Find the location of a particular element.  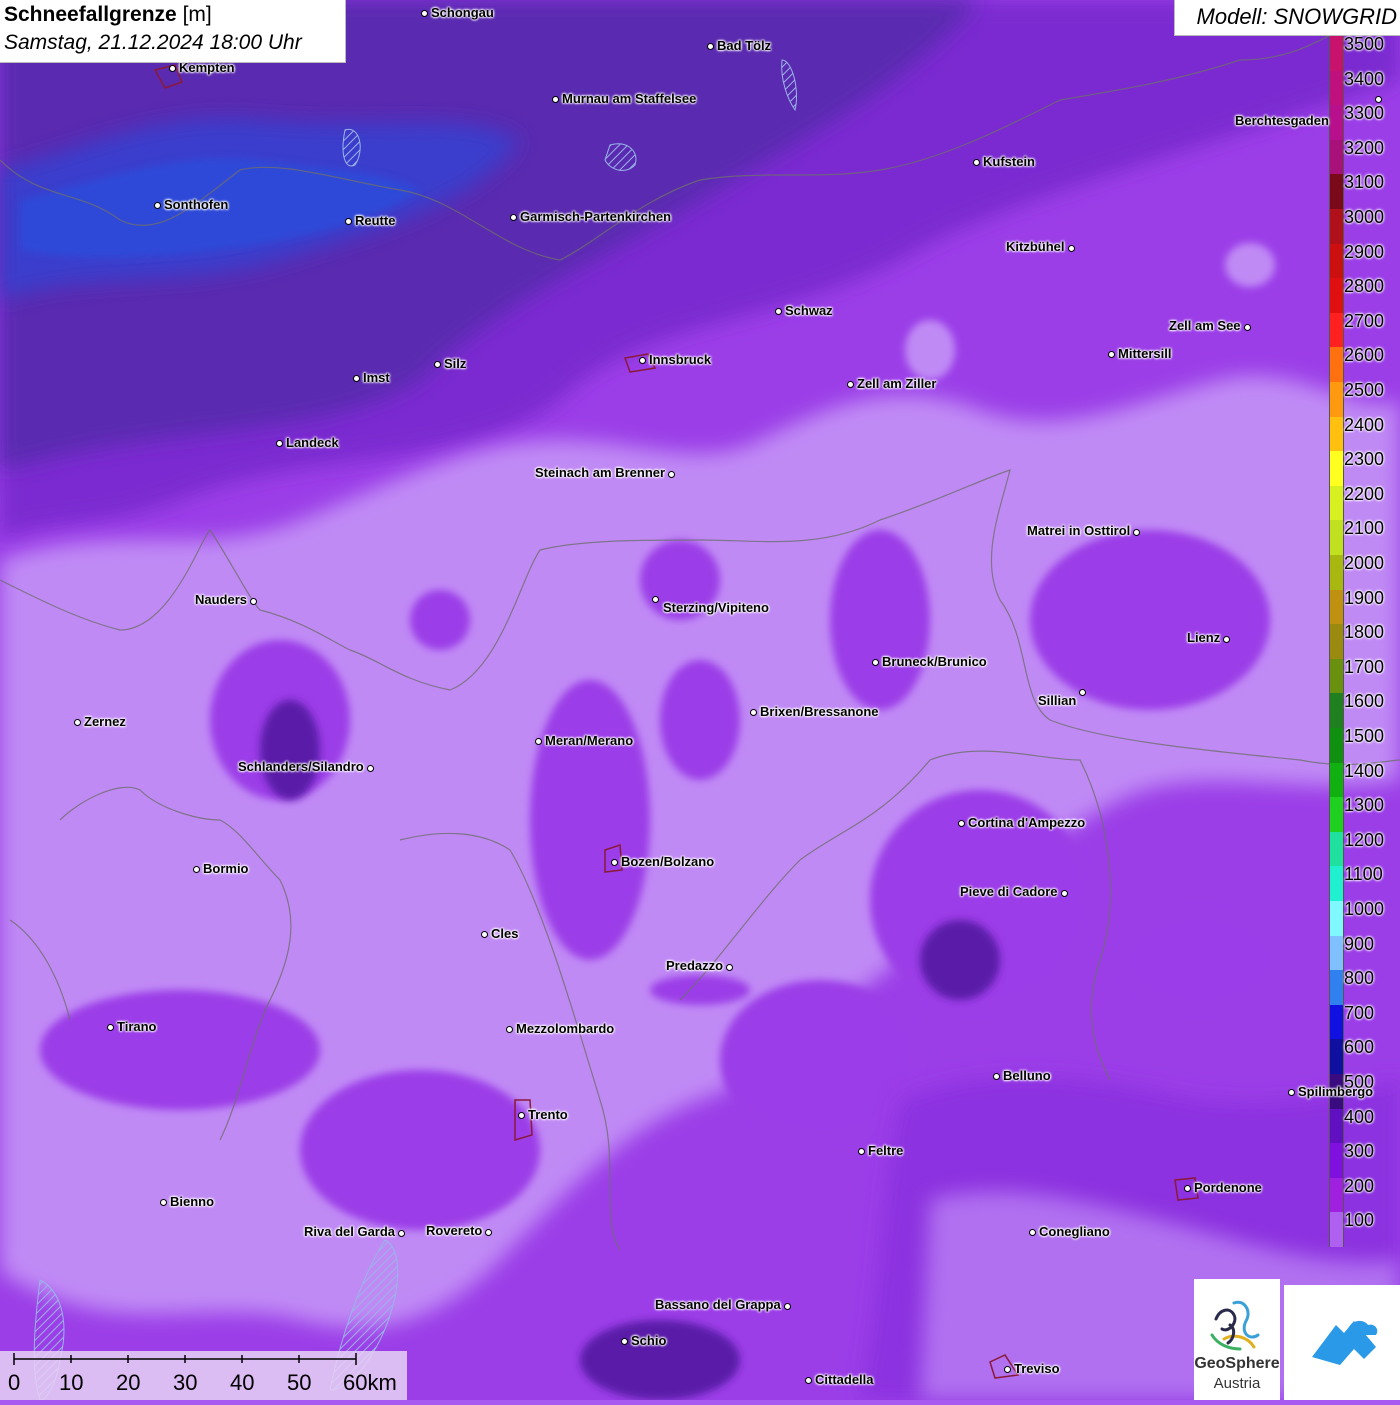

city-label: Zell am Ziller is located at coordinates (896, 383).